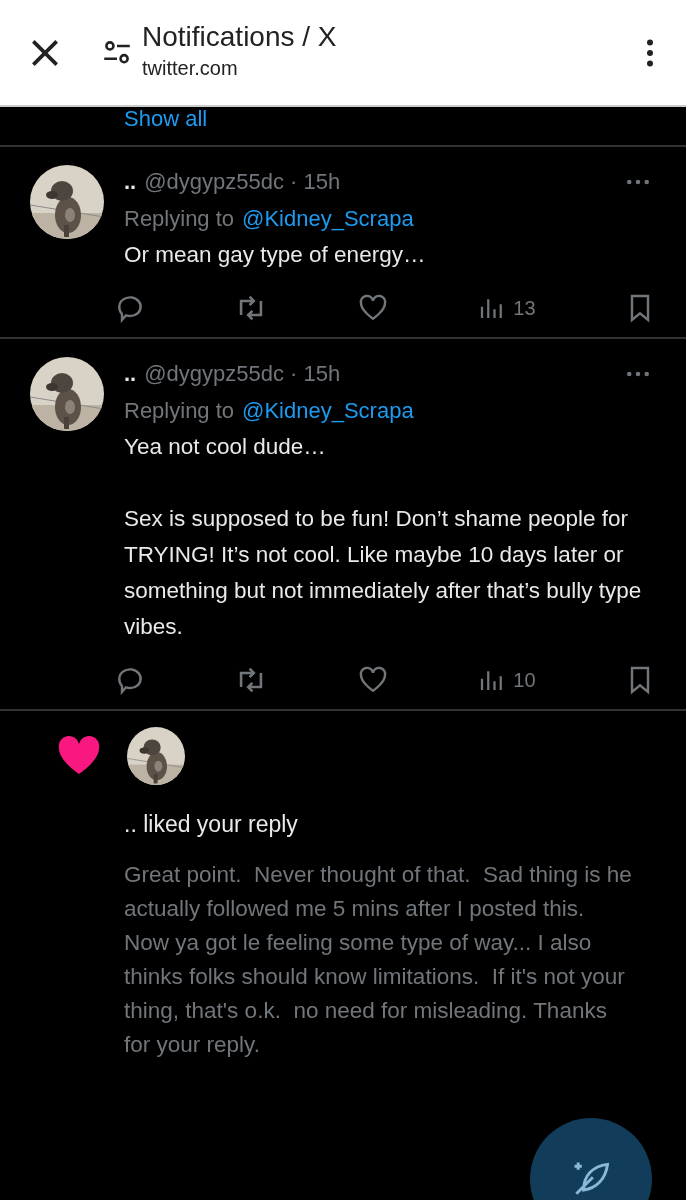 The image size is (686, 1200). I want to click on view-count: 10, so click(524, 680).